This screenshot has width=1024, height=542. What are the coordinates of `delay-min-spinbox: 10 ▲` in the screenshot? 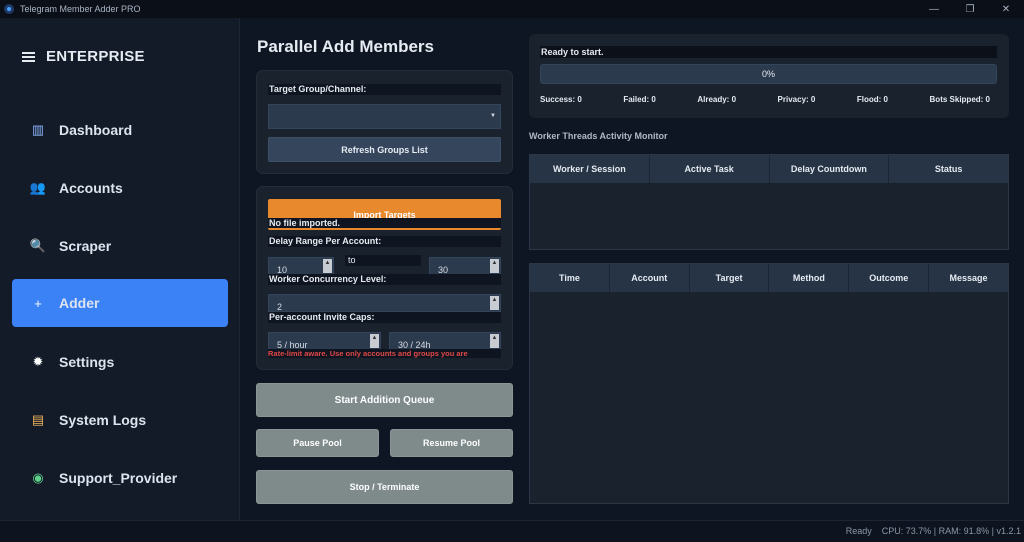 It's located at (301, 266).